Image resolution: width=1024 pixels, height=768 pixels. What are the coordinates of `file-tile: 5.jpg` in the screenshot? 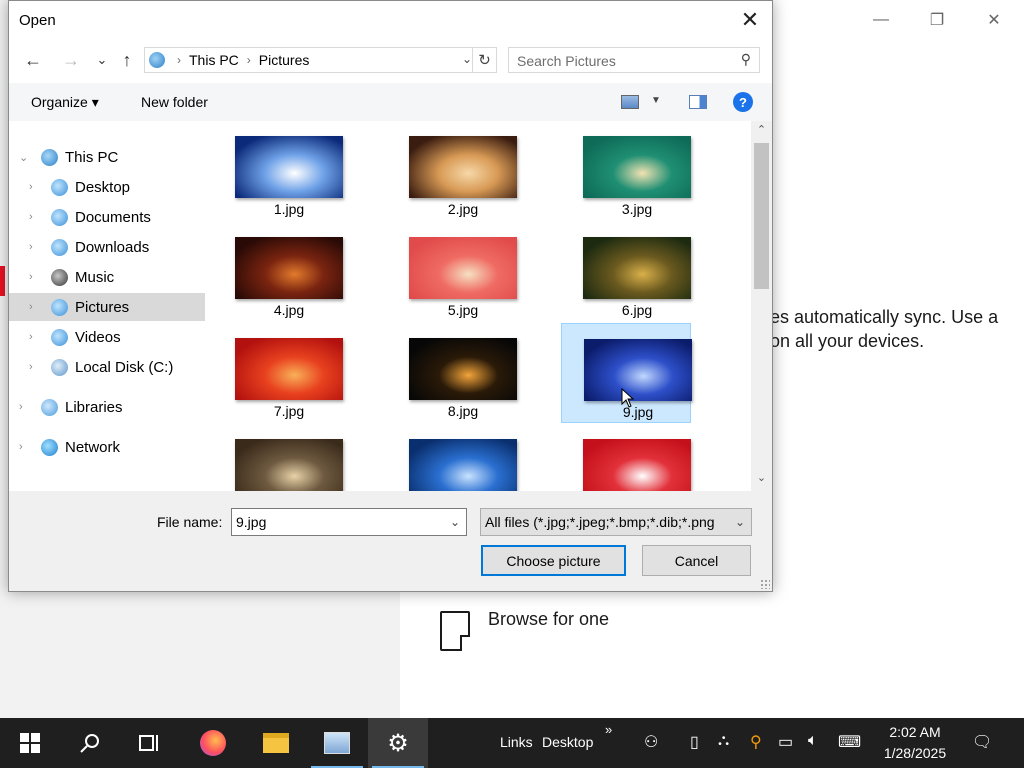 It's located at (452, 272).